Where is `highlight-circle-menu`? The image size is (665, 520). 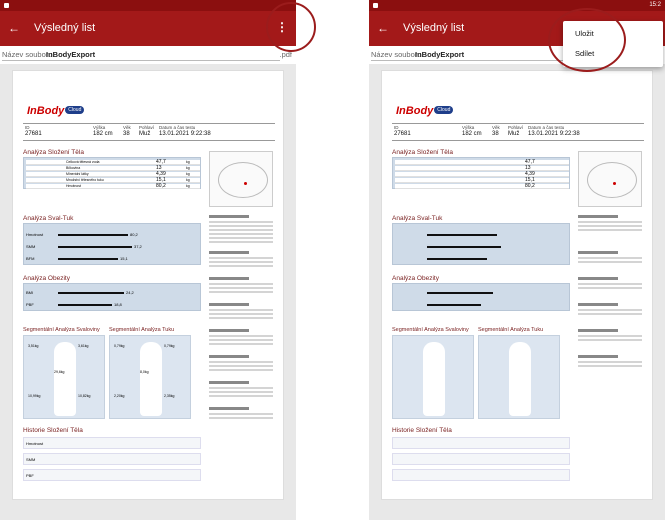 highlight-circle-menu is located at coordinates (587, 40).